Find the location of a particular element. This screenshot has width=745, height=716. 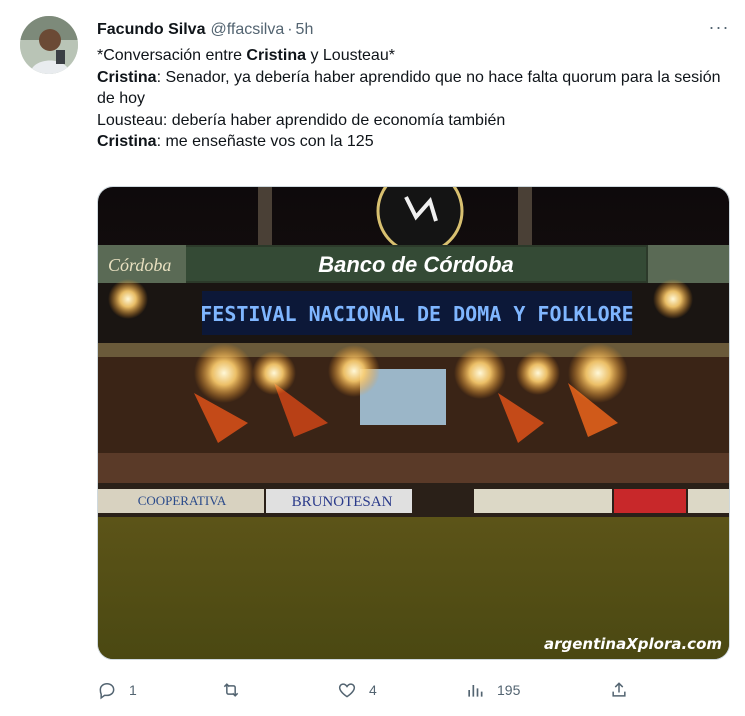

sponsor-main-text: Banco de Córdoba is located at coordinates (416, 264).